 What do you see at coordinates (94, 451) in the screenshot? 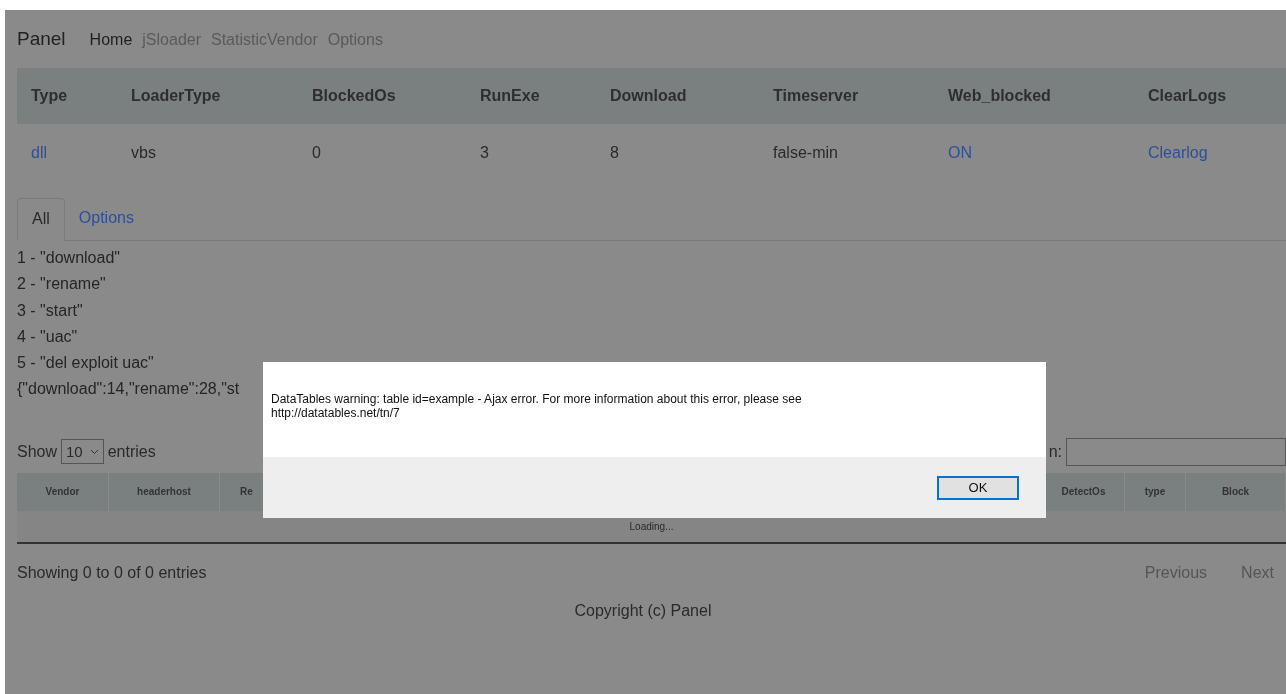
I see `chevron-down-icon` at bounding box center [94, 451].